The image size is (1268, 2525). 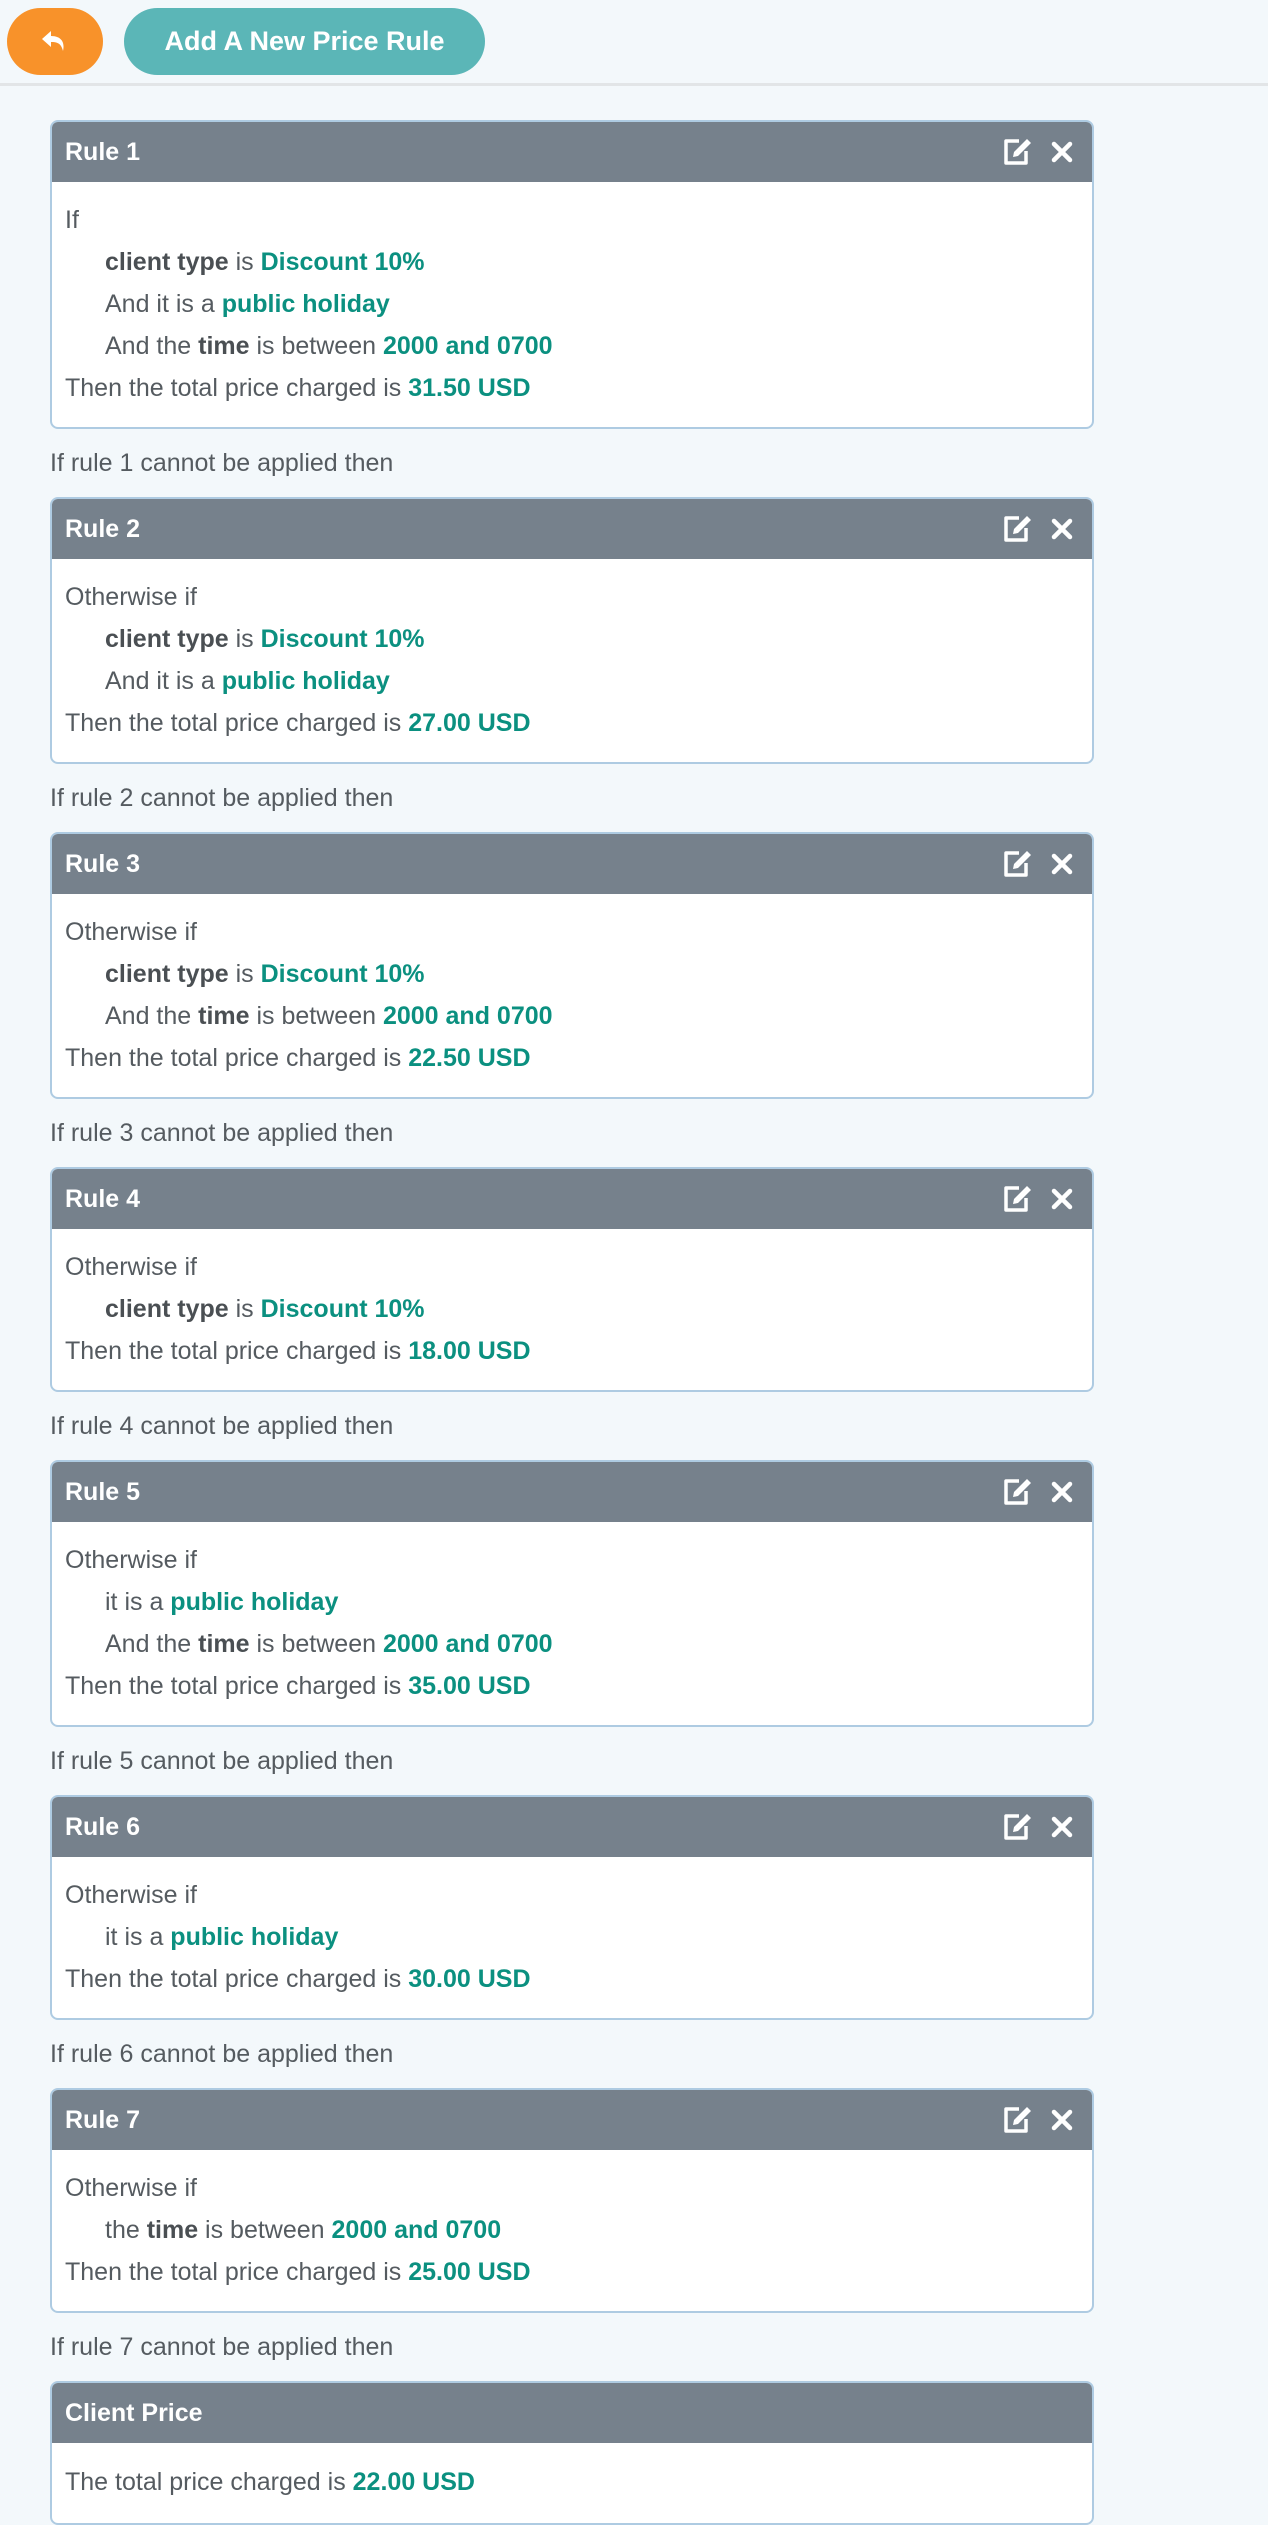 I want to click on condition-operator: is, so click(x=244, y=974).